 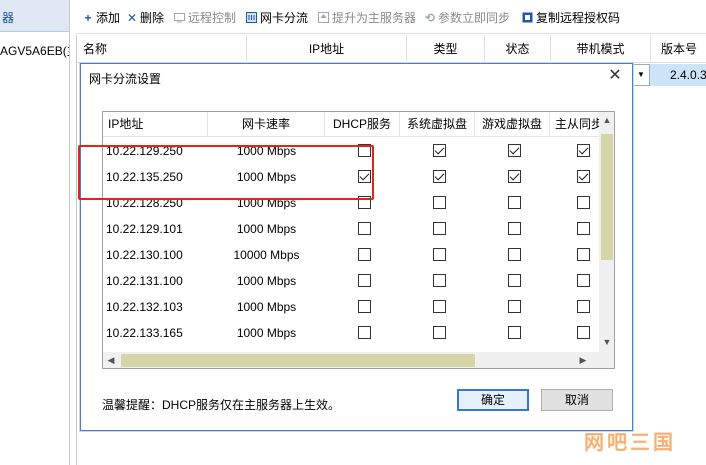 I want to click on cancel-button: 取消, so click(x=577, y=400).